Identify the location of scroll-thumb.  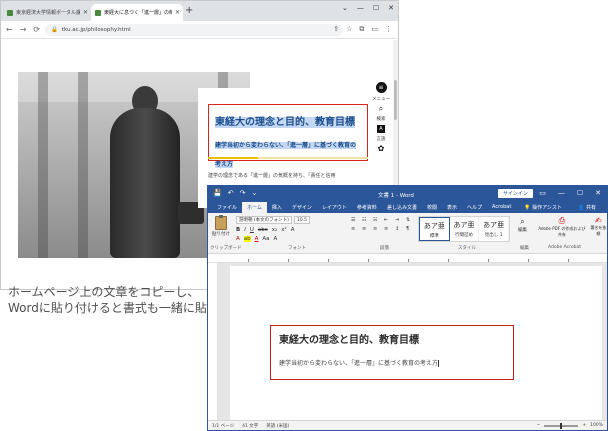
(395, 100).